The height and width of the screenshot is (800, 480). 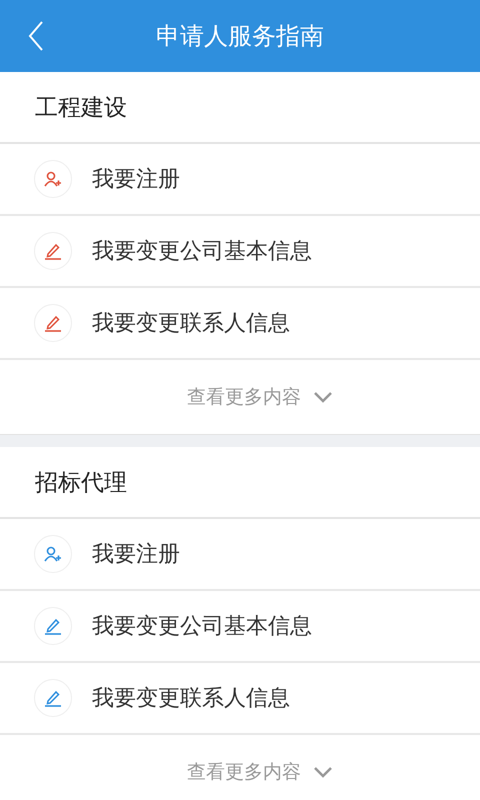 I want to click on back-icon, so click(x=36, y=36).